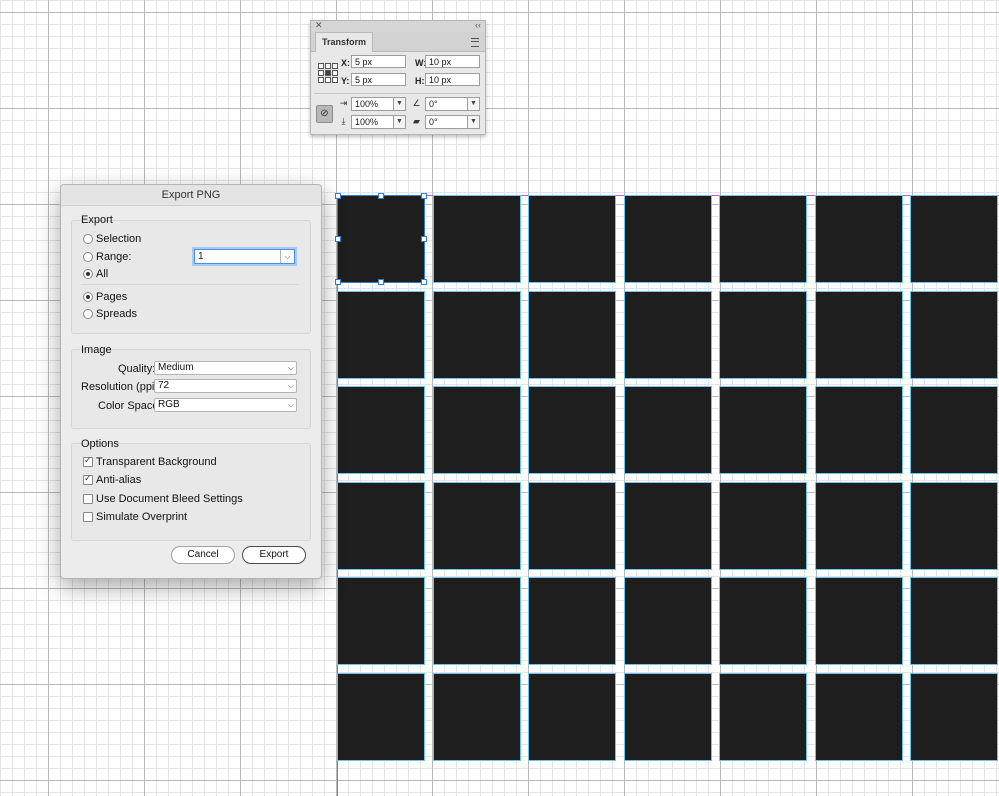 This screenshot has width=999, height=796. Describe the element at coordinates (367, 122) in the screenshot. I see `scale-y-value: 100%` at that location.